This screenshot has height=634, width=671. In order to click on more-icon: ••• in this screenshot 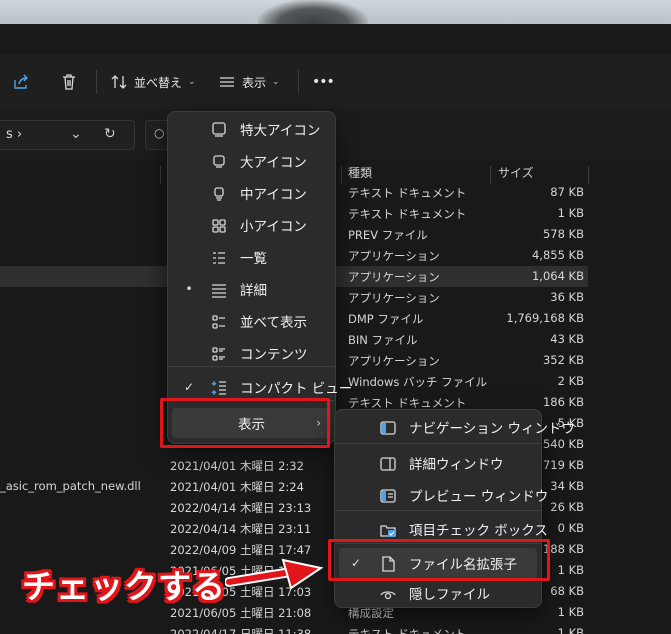, I will do `click(323, 82)`.